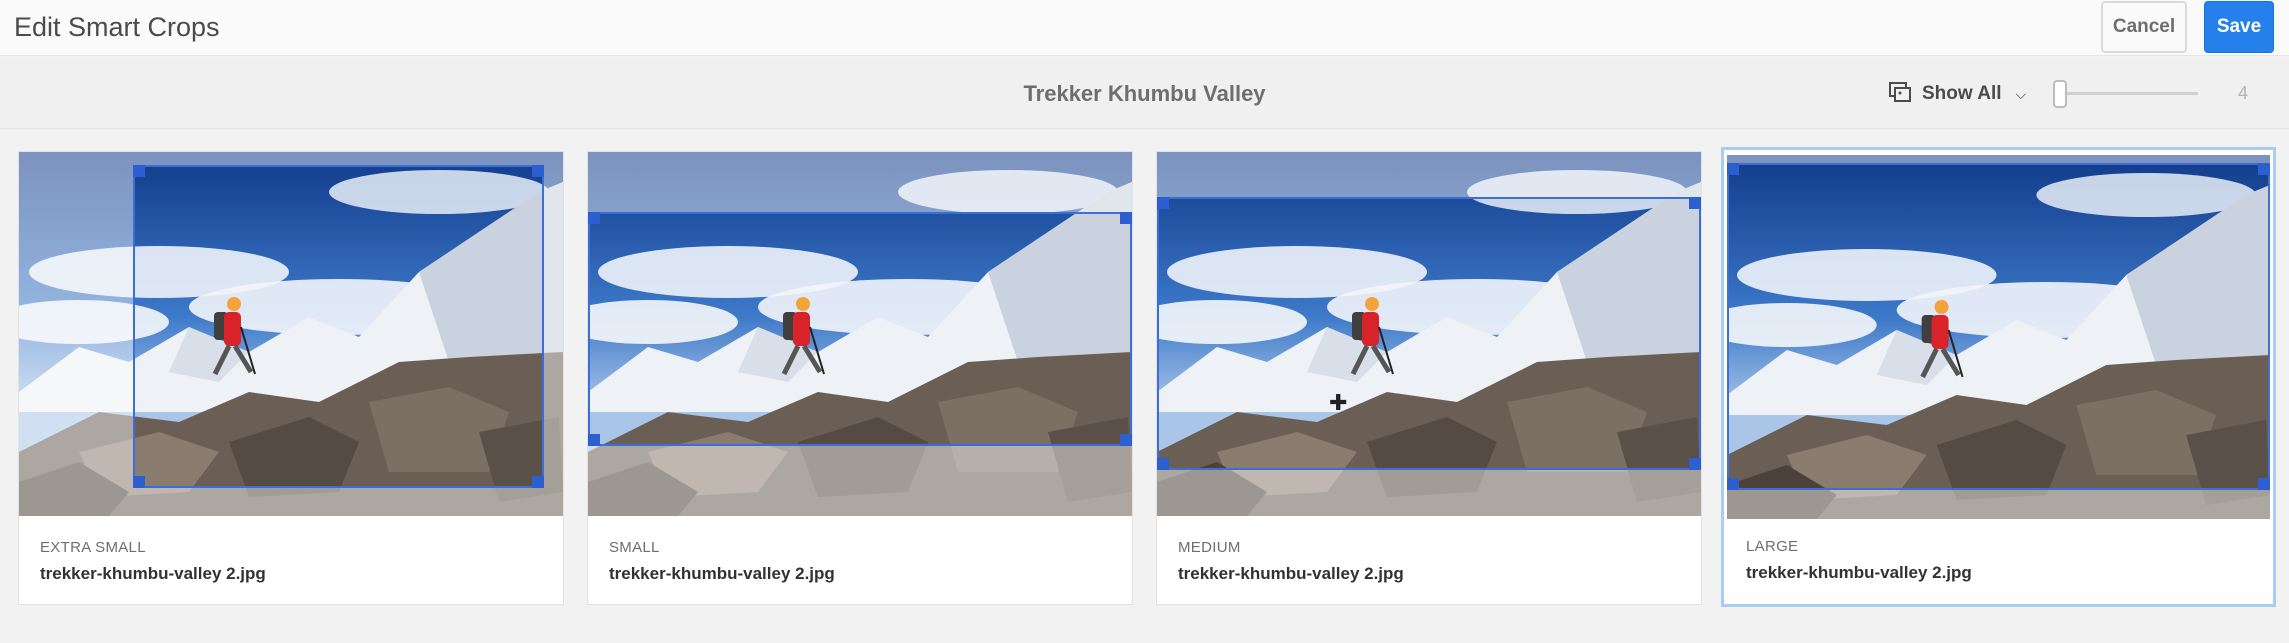 Image resolution: width=2289 pixels, height=643 pixels. Describe the element at coordinates (93, 547) in the screenshot. I see `crop-size-label: EXTRA SMALL` at that location.